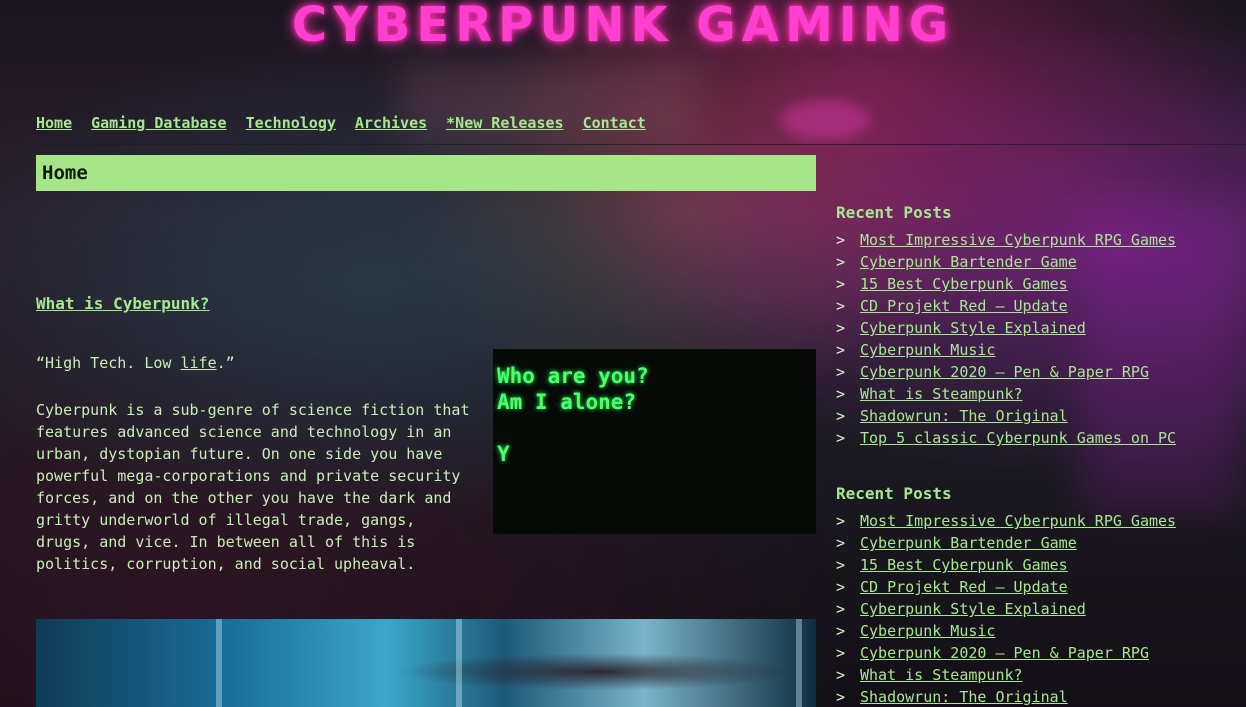 The height and width of the screenshot is (707, 1246). I want to click on site-title-logo: CYBERPUNK GAMING, so click(623, 26).